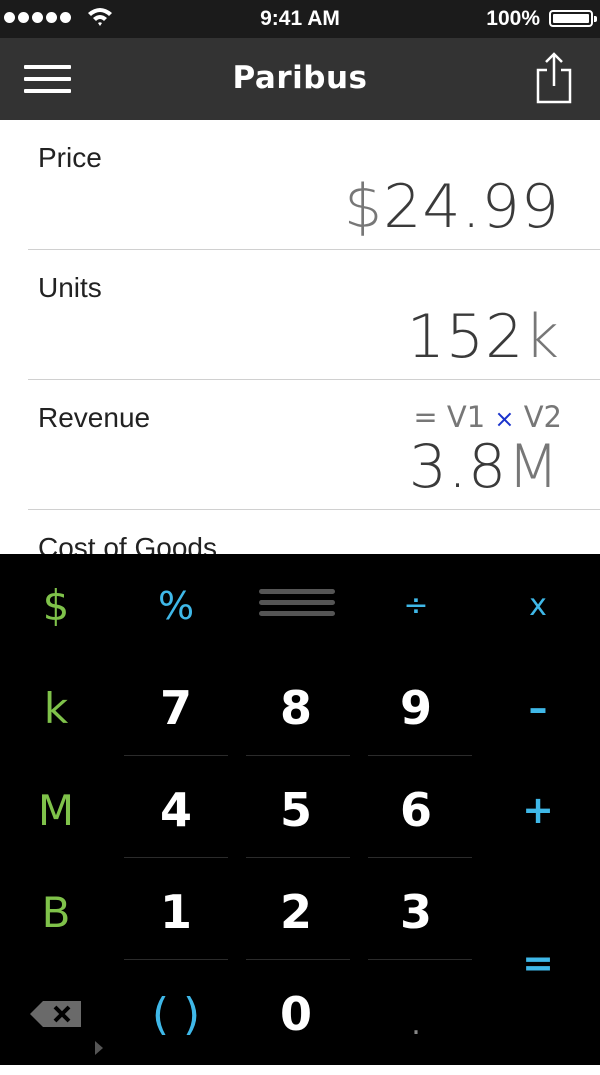  I want to click on key-8: 8, so click(296, 708).